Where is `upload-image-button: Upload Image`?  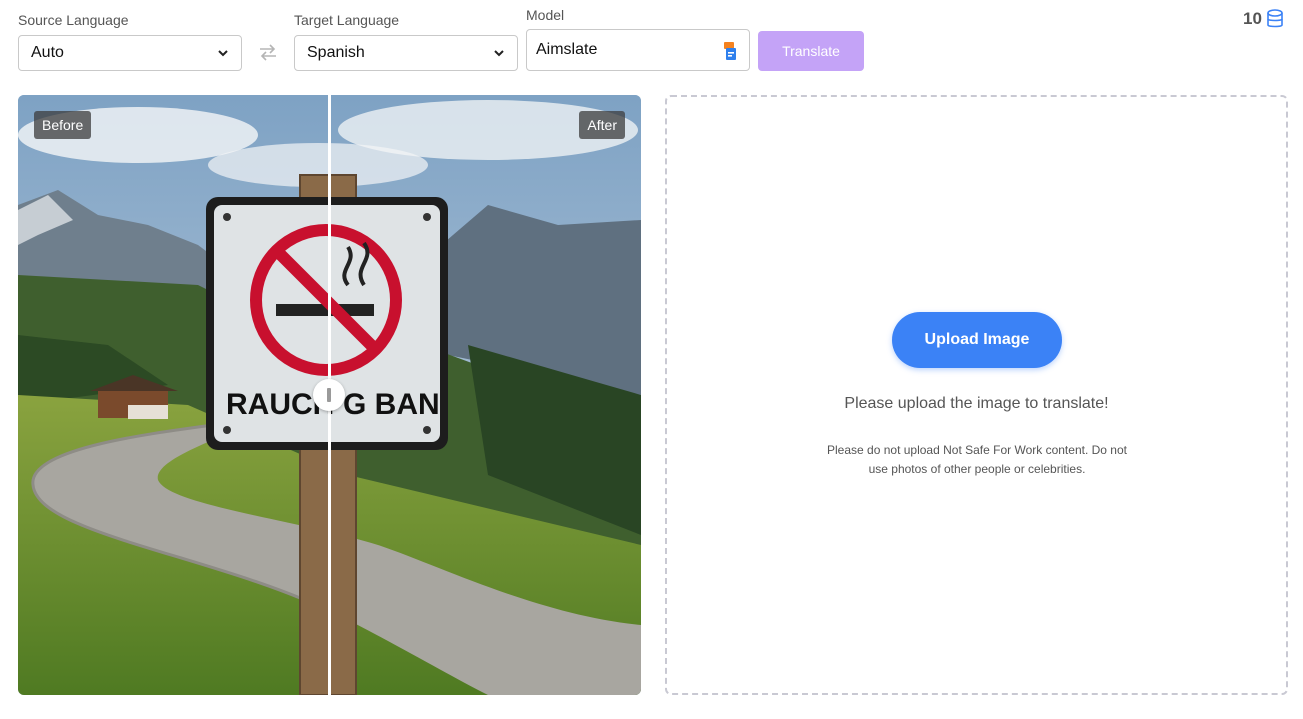
upload-image-button: Upload Image is located at coordinates (977, 340).